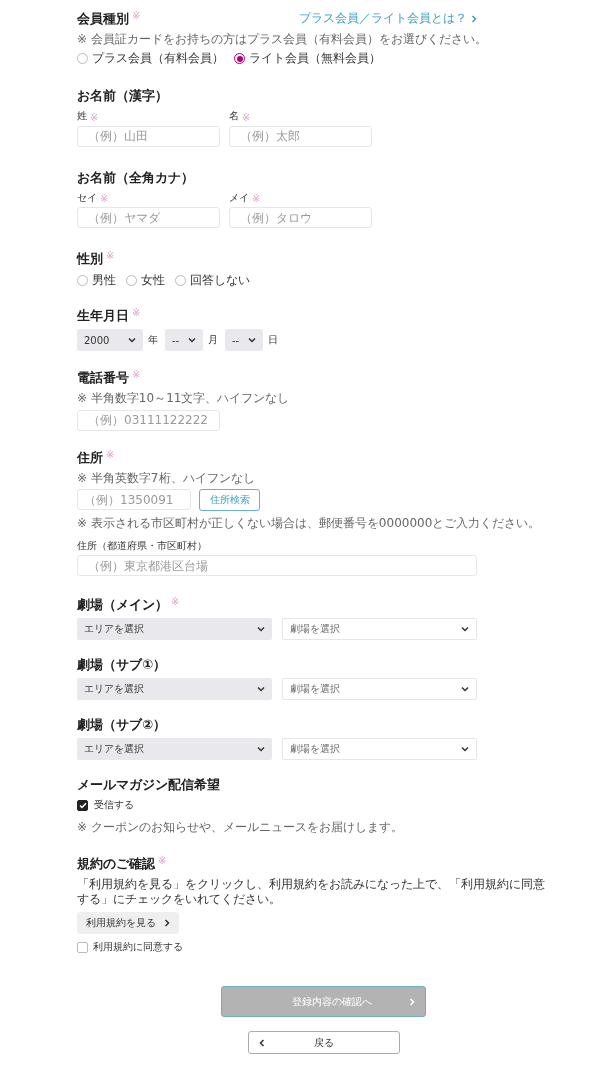 The width and height of the screenshot is (590, 1084). I want to click on field-label: 名, so click(234, 116).